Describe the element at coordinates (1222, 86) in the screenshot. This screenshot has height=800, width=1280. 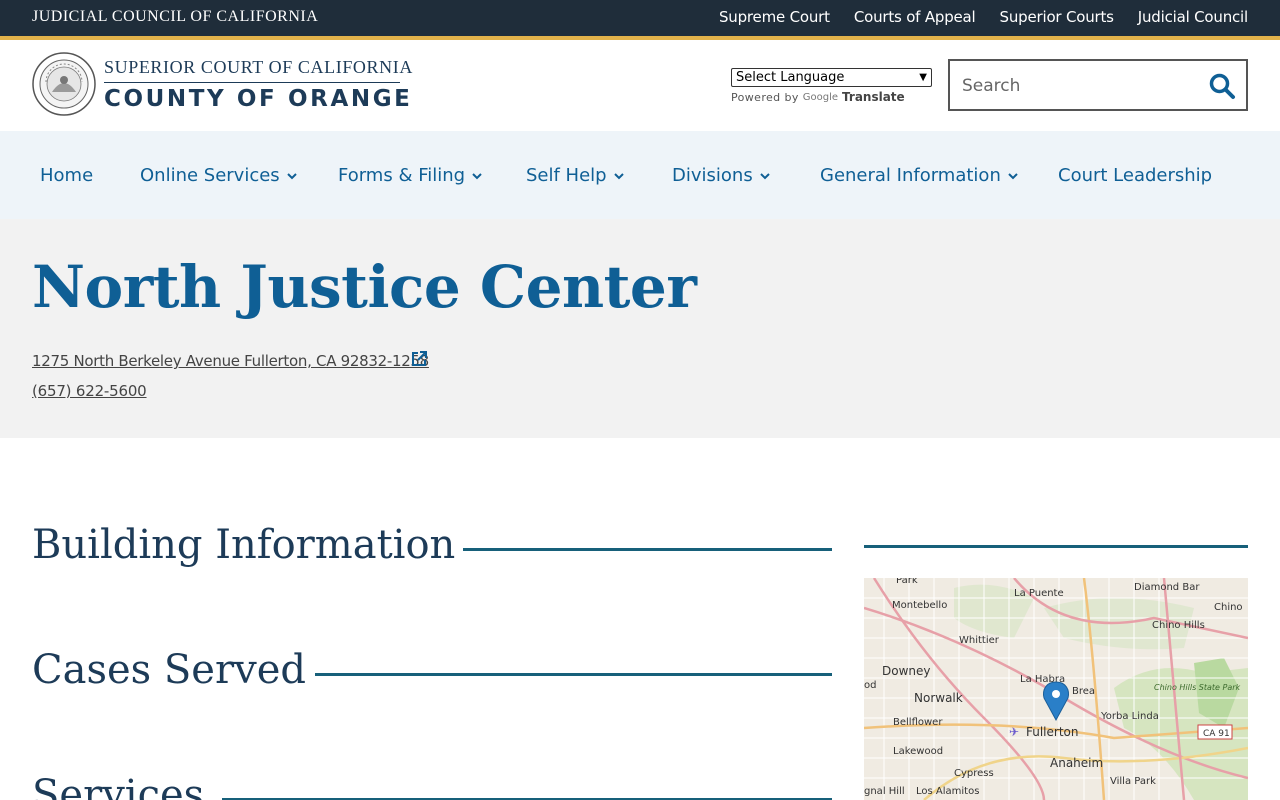
I see `search-icon` at that location.